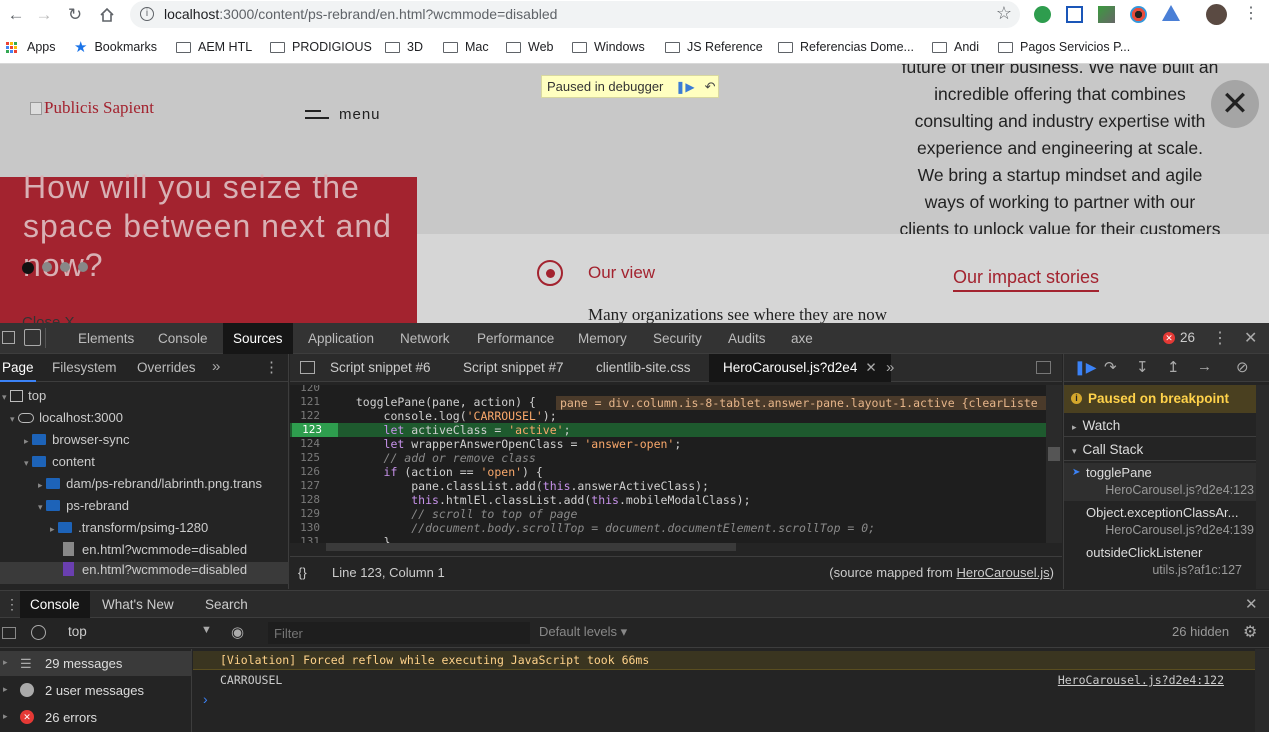  Describe the element at coordinates (155, 549) in the screenshot. I see `tree-item-en-html: en.html?wcmmode=disabled` at that location.